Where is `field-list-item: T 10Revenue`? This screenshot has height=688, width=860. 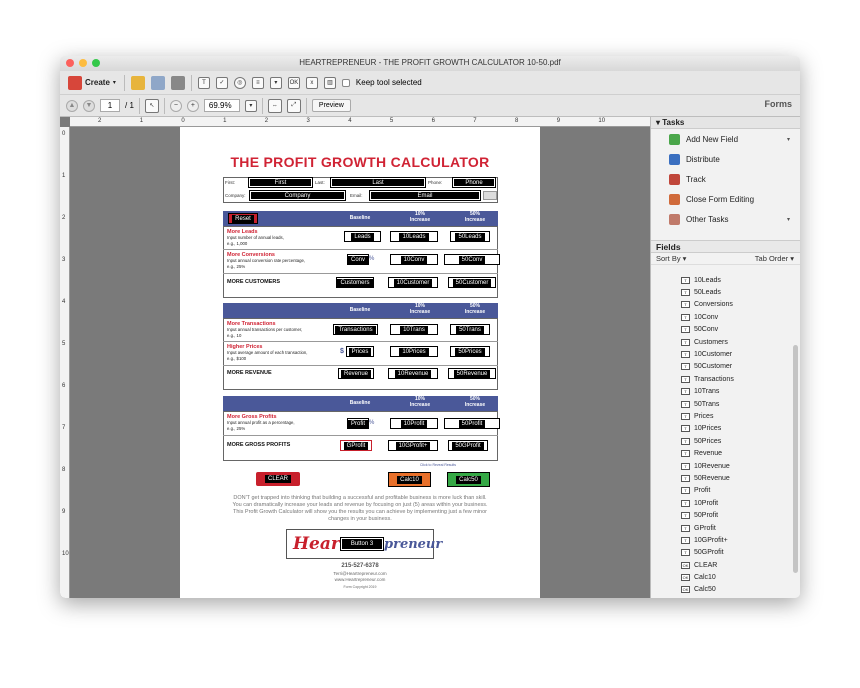
field-list-item: T 10Revenue is located at coordinates (720, 466).